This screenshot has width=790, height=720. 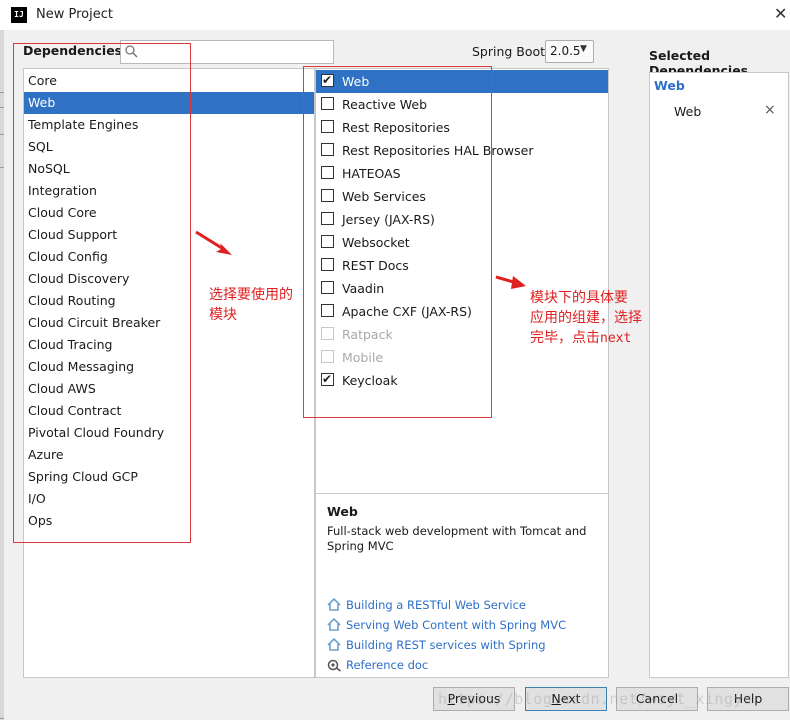 What do you see at coordinates (462, 127) in the screenshot?
I see `module-item-rest-repositories: Rest Repositories` at bounding box center [462, 127].